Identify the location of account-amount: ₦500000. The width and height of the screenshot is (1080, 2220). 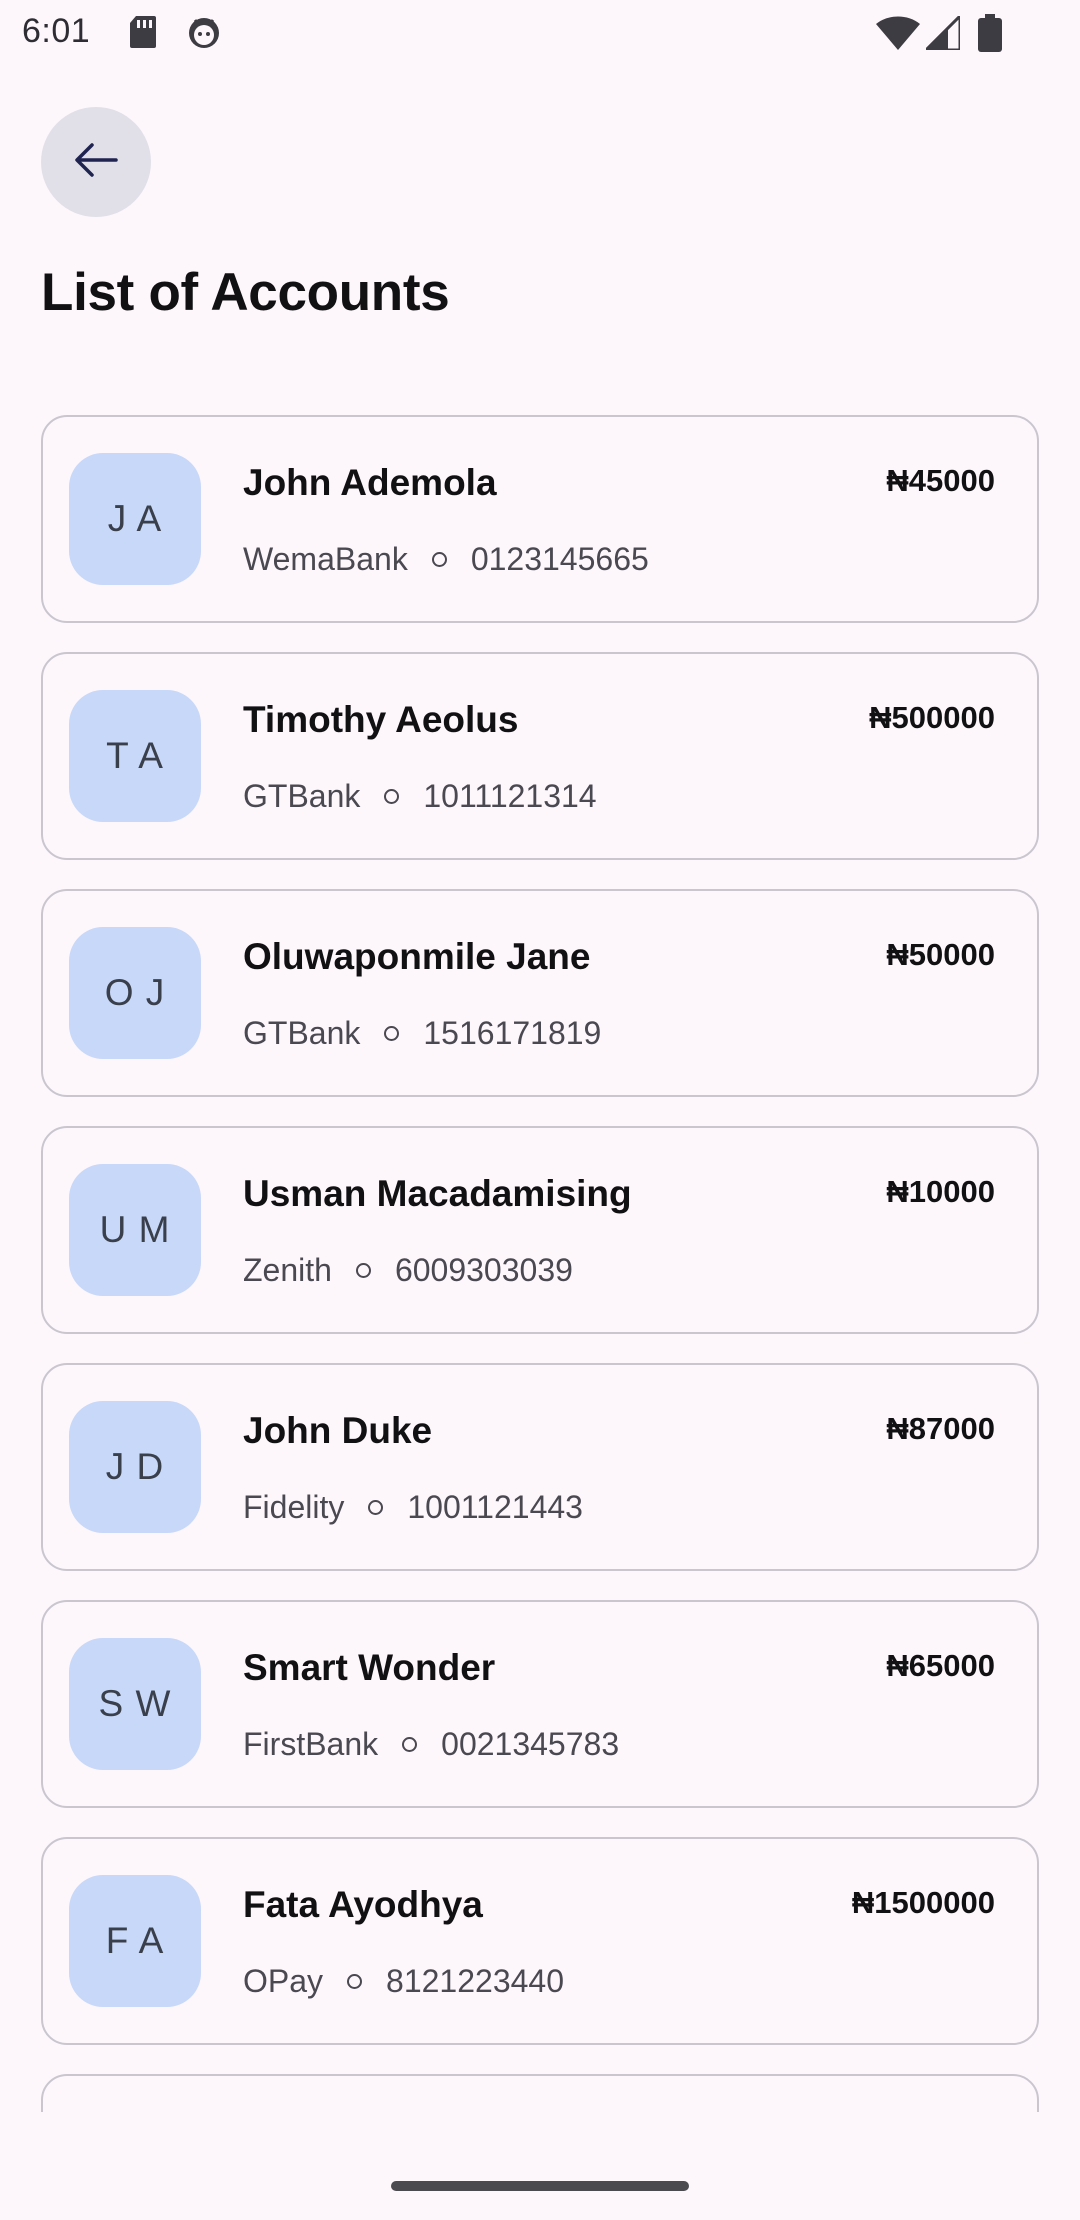
(932, 717).